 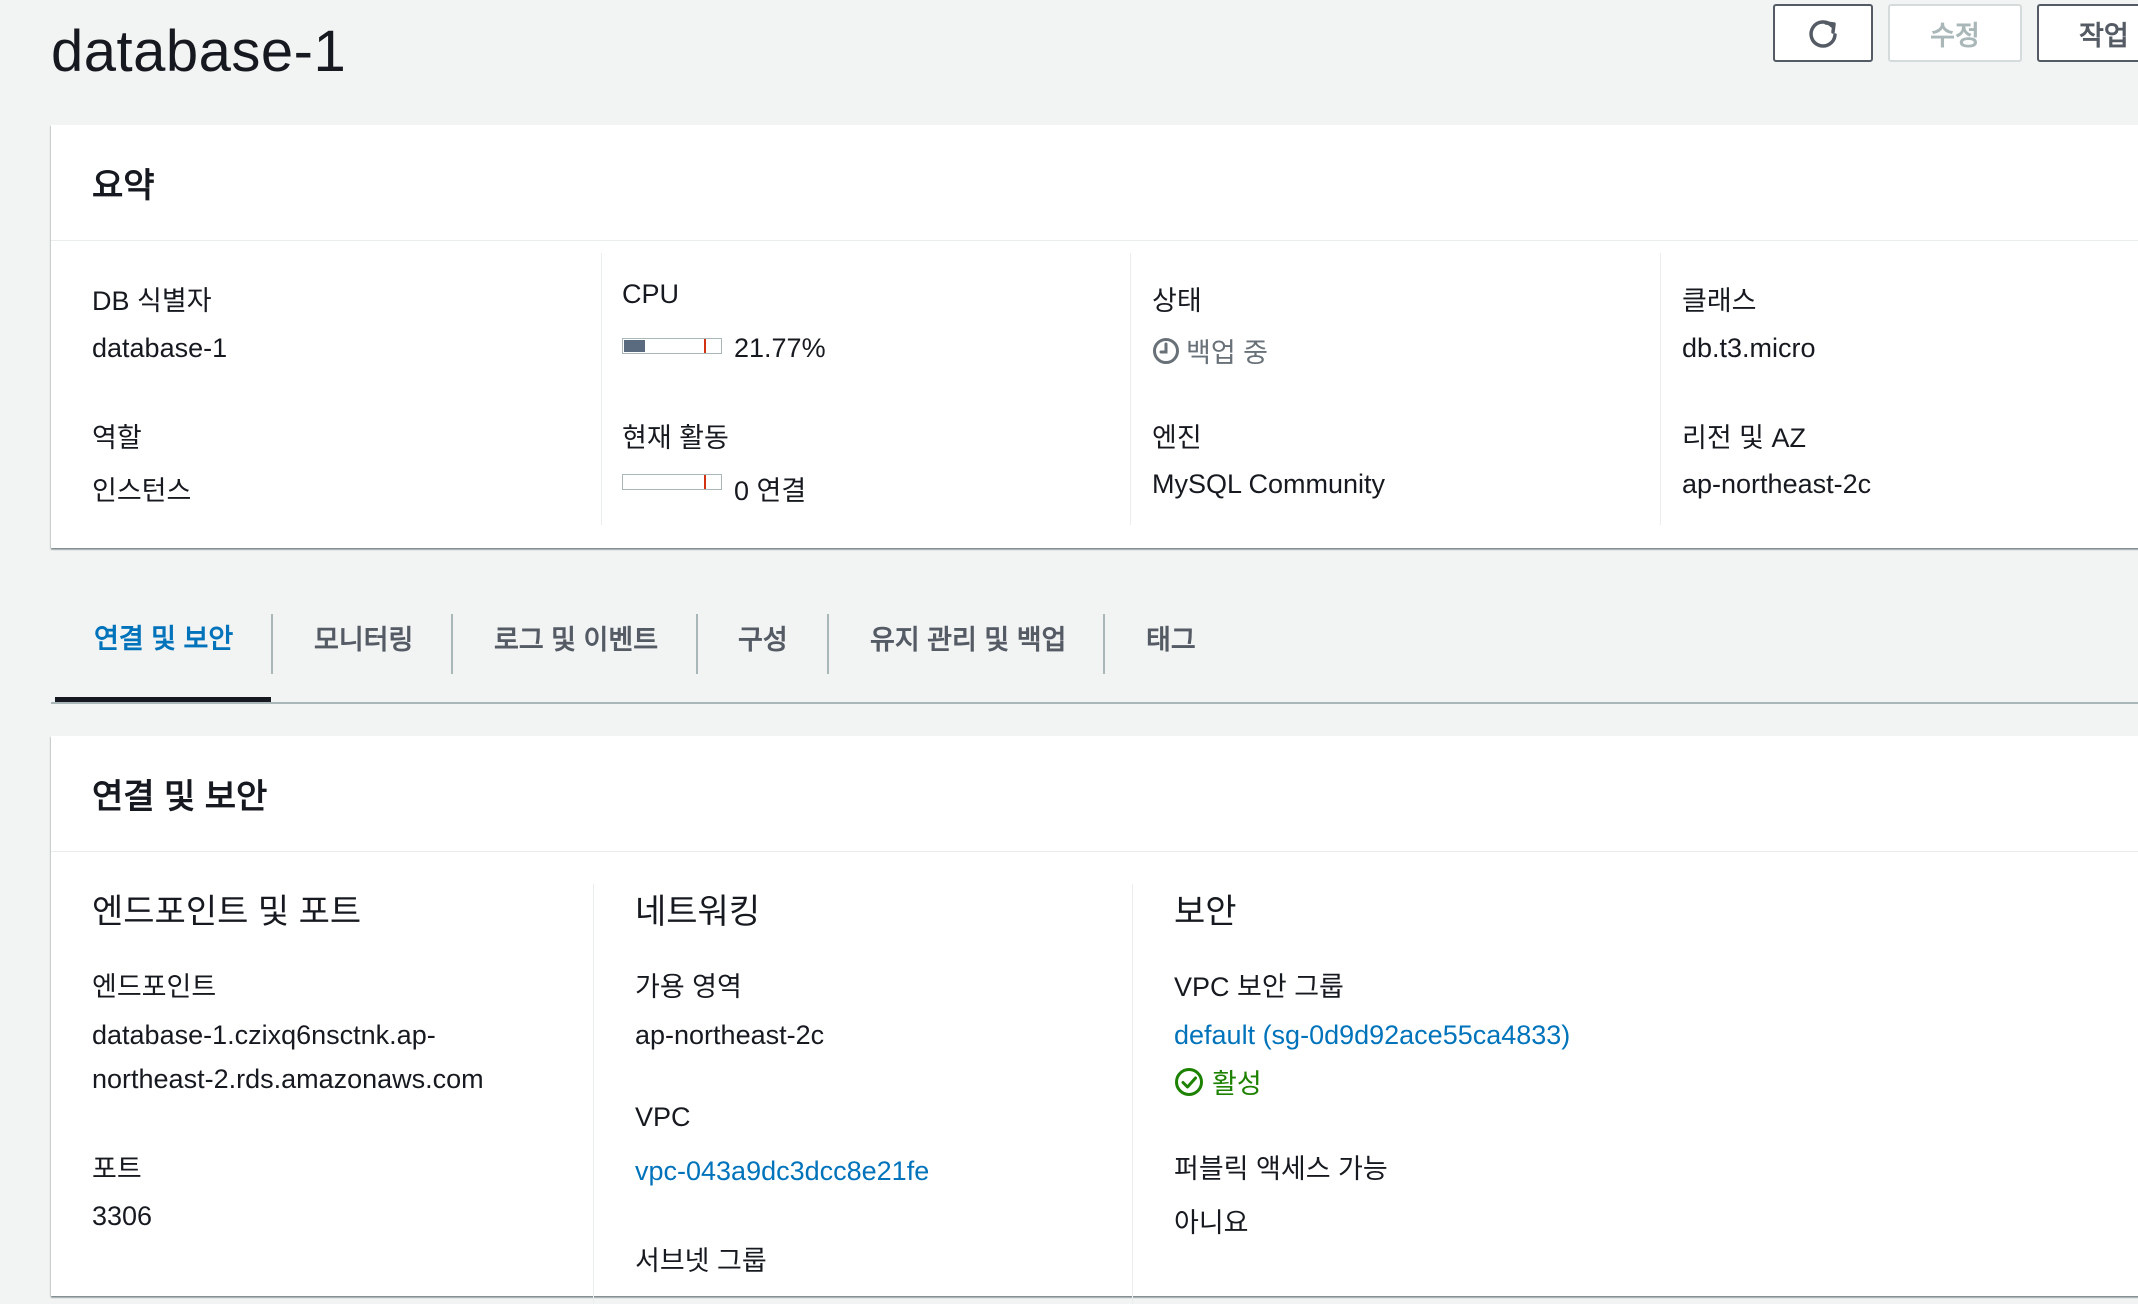 What do you see at coordinates (698, 912) in the screenshot?
I see `networking-section-title: 네트워킹` at bounding box center [698, 912].